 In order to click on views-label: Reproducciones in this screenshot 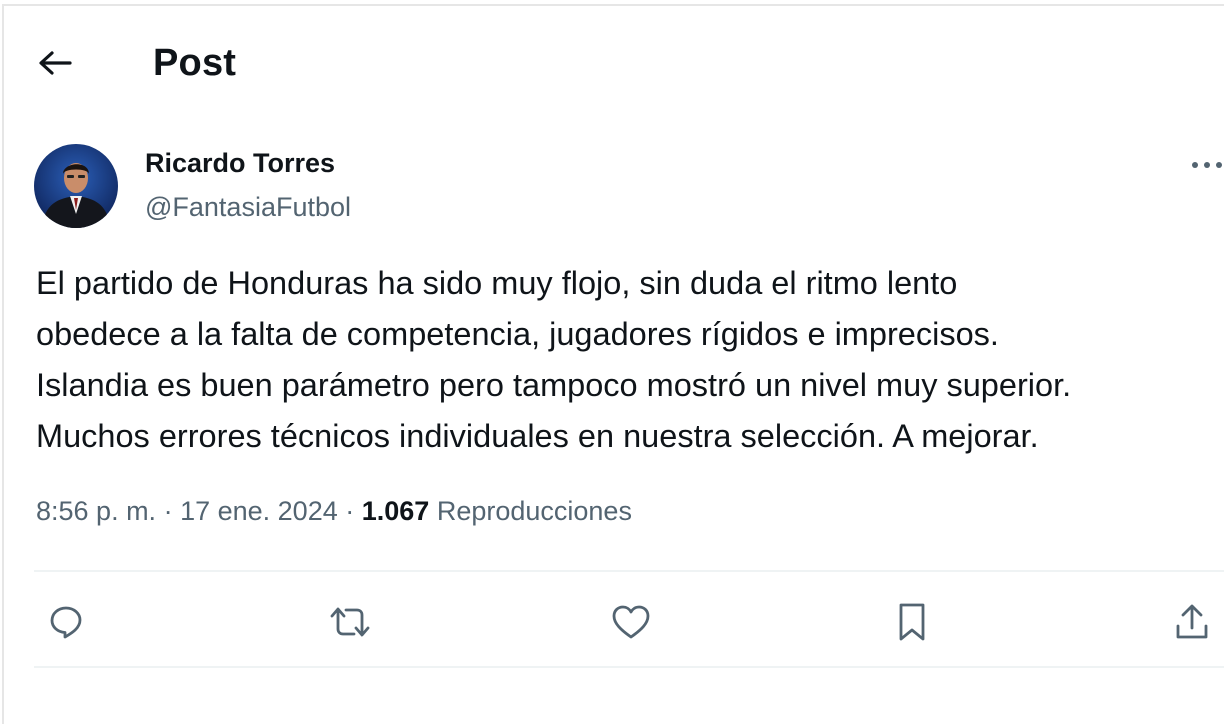, I will do `click(534, 511)`.